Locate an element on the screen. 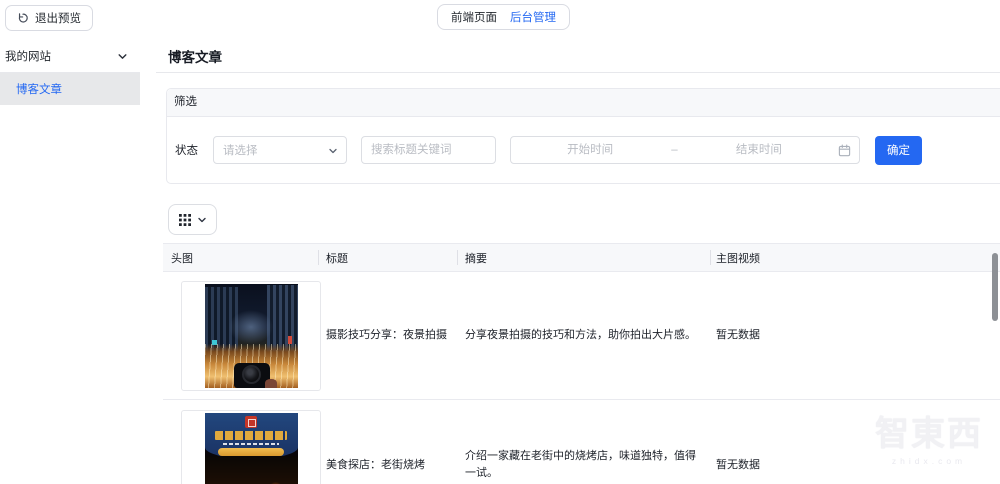 The image size is (1000, 484). filter-panel-title: 筛选 is located at coordinates (583, 103).